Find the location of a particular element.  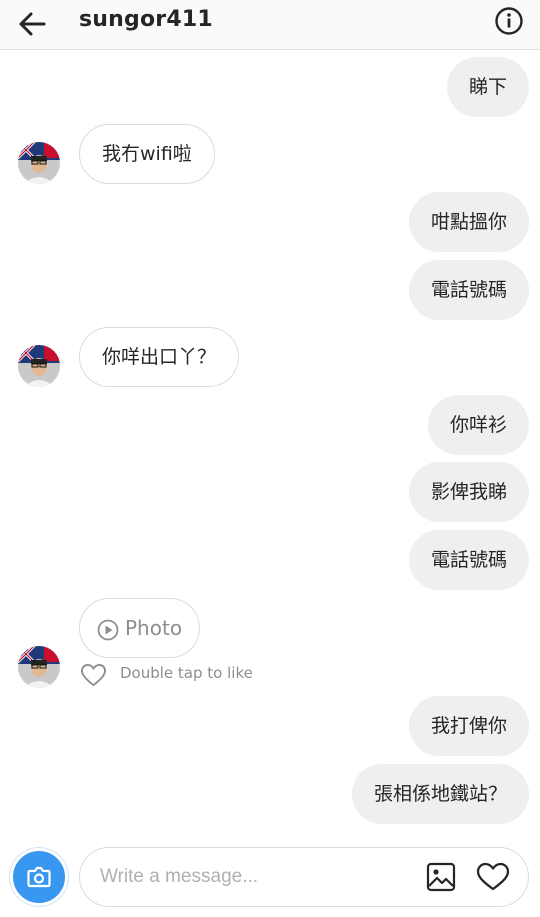

message-bubble-outgoing: 睇下 is located at coordinates (487, 87).